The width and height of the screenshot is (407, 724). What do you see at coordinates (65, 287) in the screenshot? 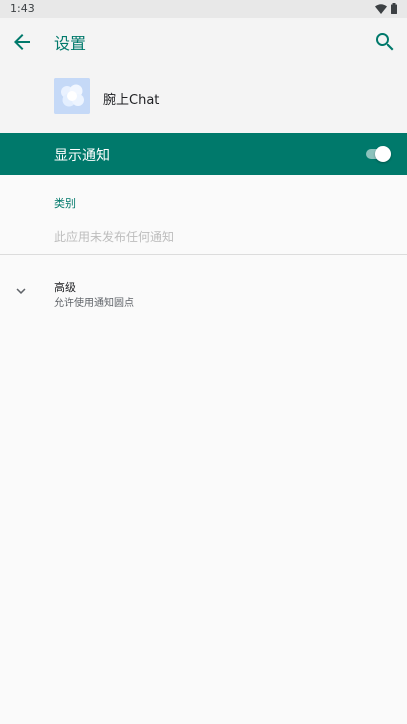
I see `advanced-title: 高级` at bounding box center [65, 287].